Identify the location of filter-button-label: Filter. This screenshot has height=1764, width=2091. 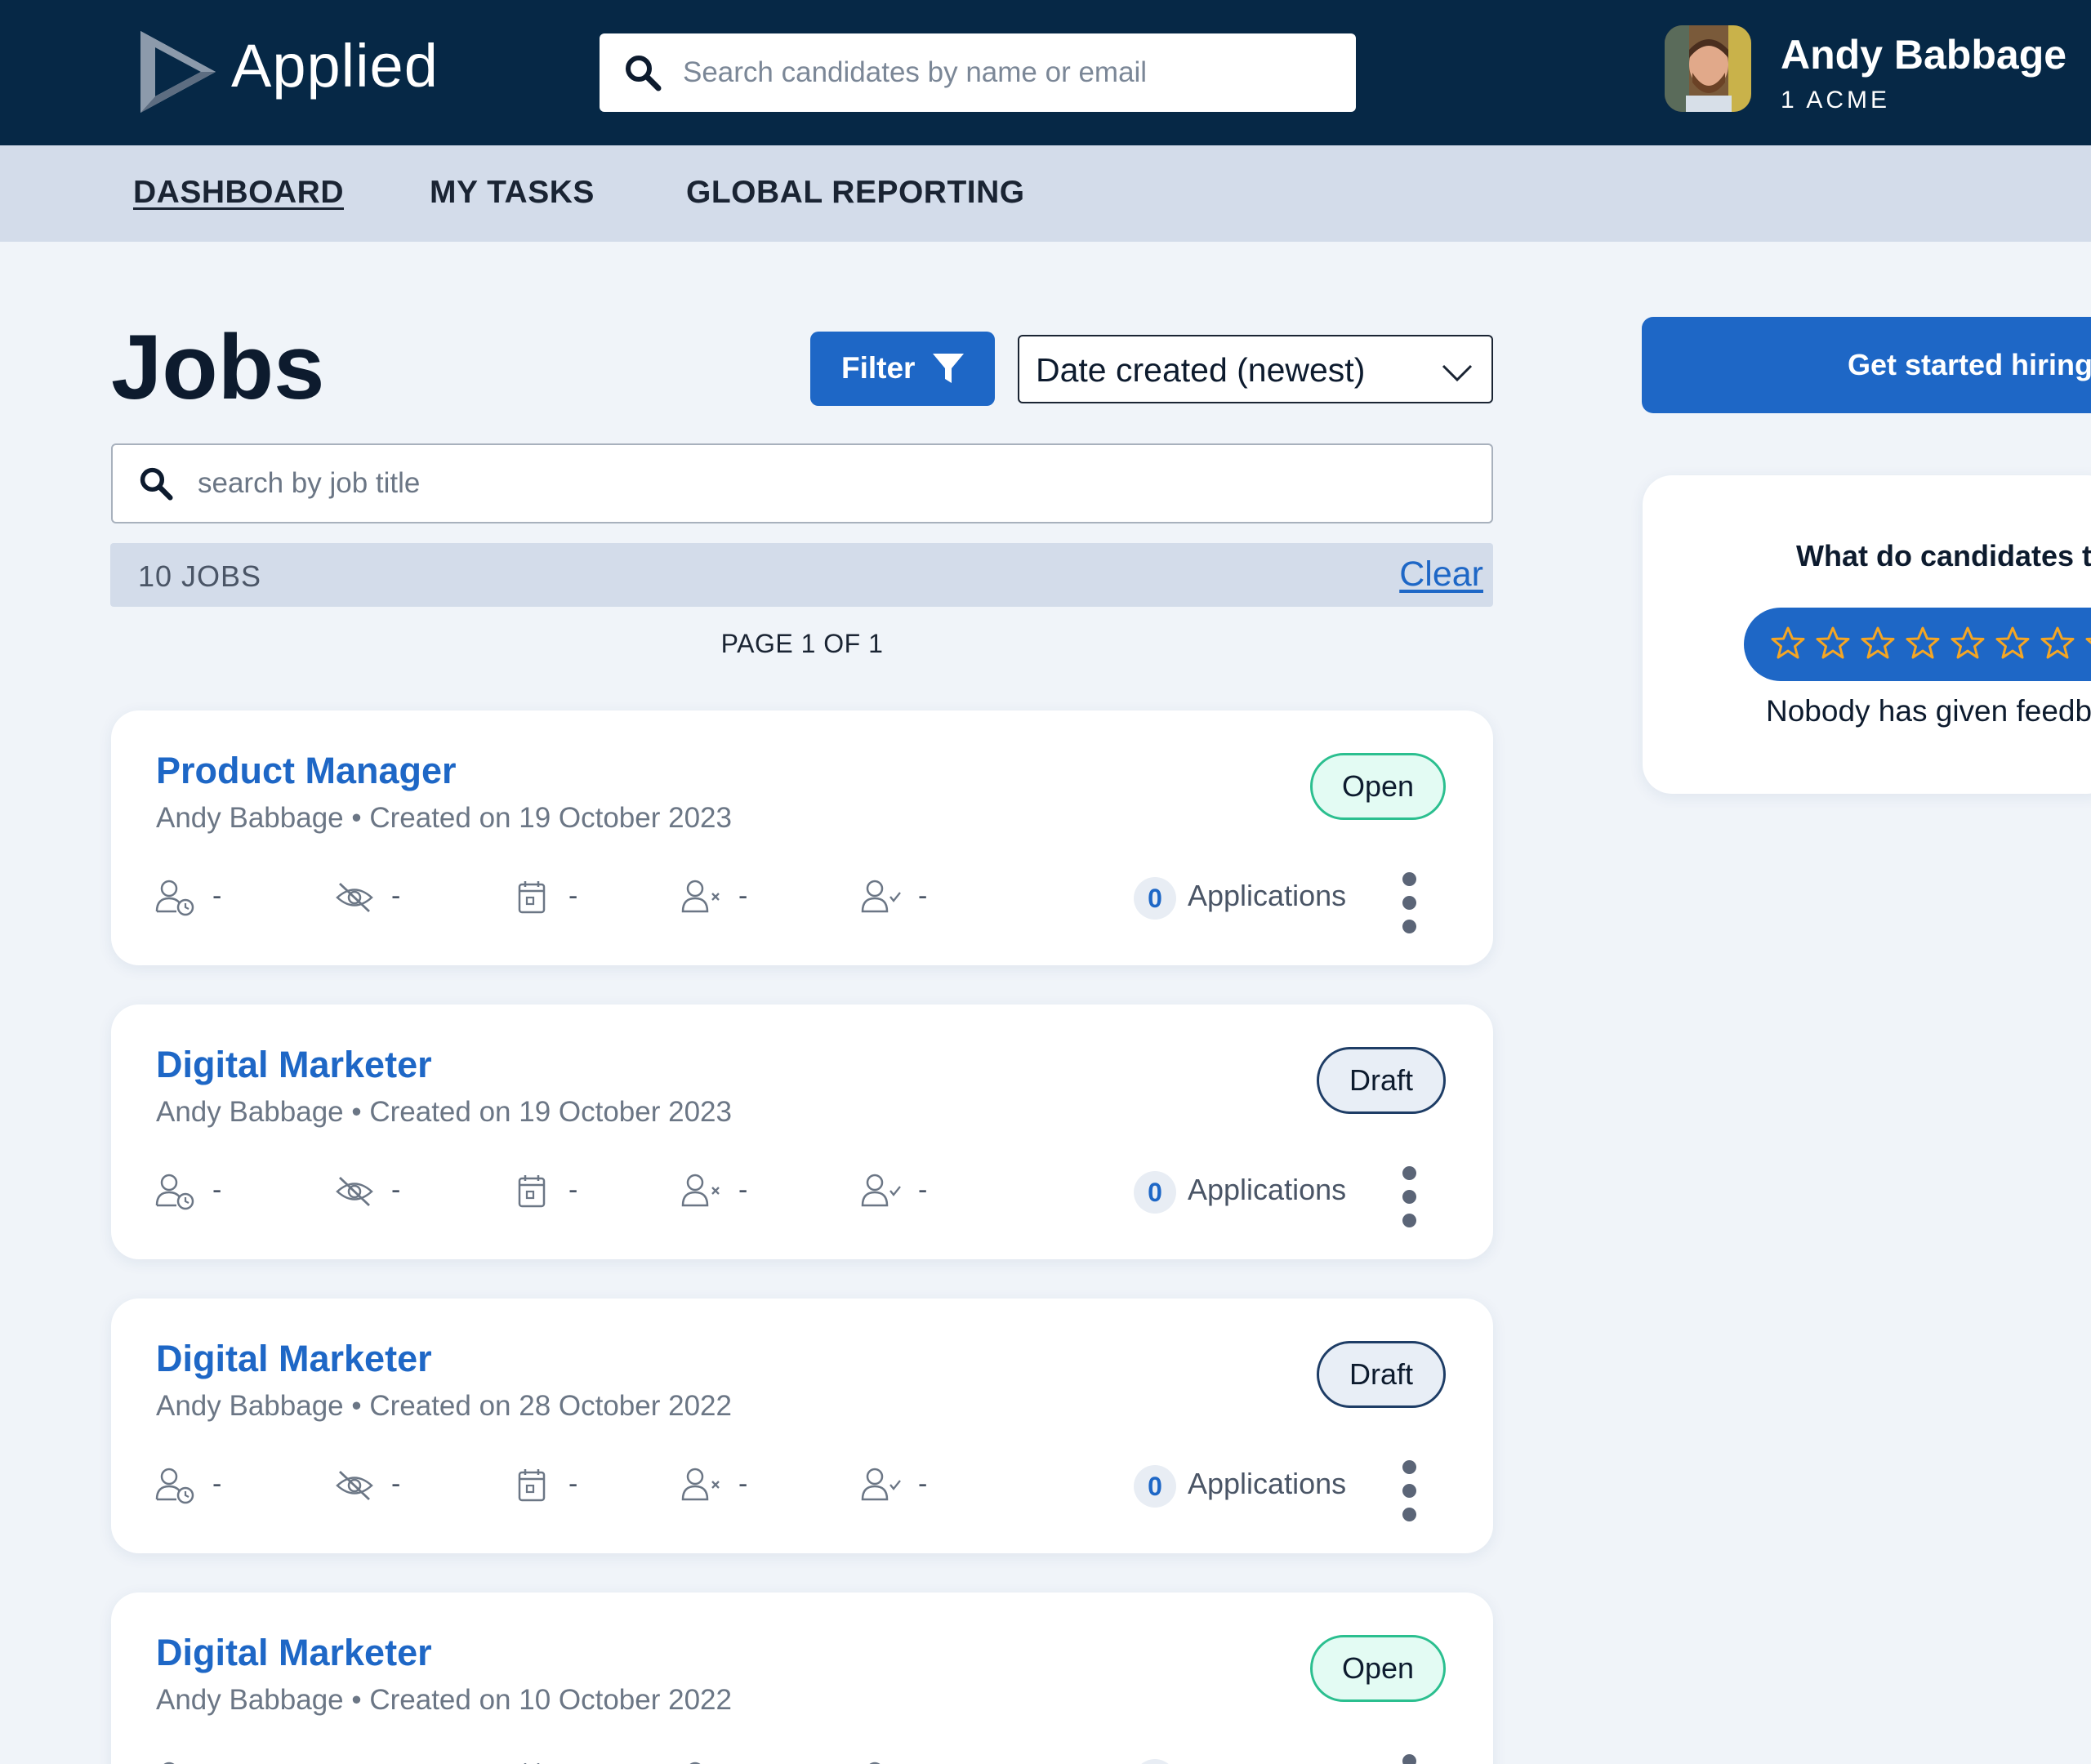
(878, 368).